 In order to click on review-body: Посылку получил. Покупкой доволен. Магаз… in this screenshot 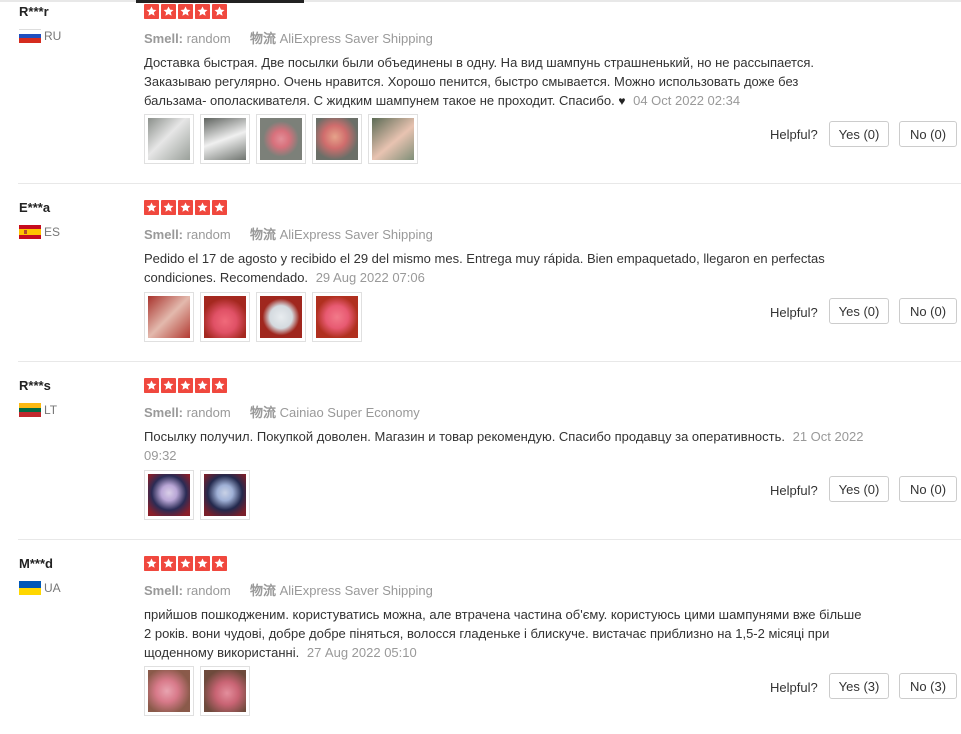, I will do `click(464, 436)`.